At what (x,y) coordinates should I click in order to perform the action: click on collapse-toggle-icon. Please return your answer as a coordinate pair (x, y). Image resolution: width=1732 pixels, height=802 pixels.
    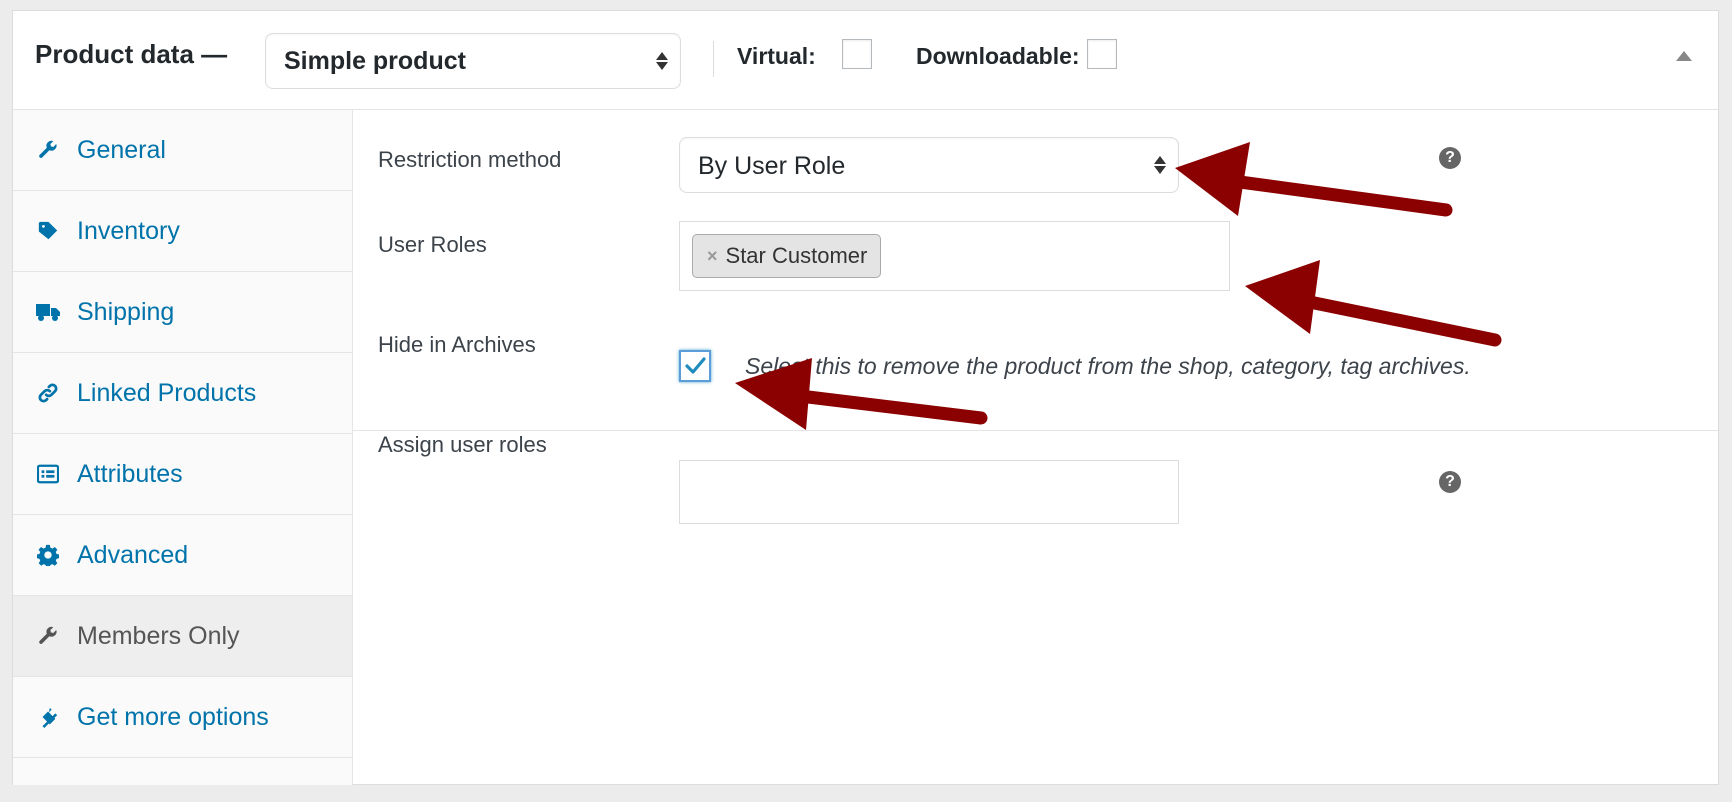
    Looking at the image, I should click on (1684, 56).